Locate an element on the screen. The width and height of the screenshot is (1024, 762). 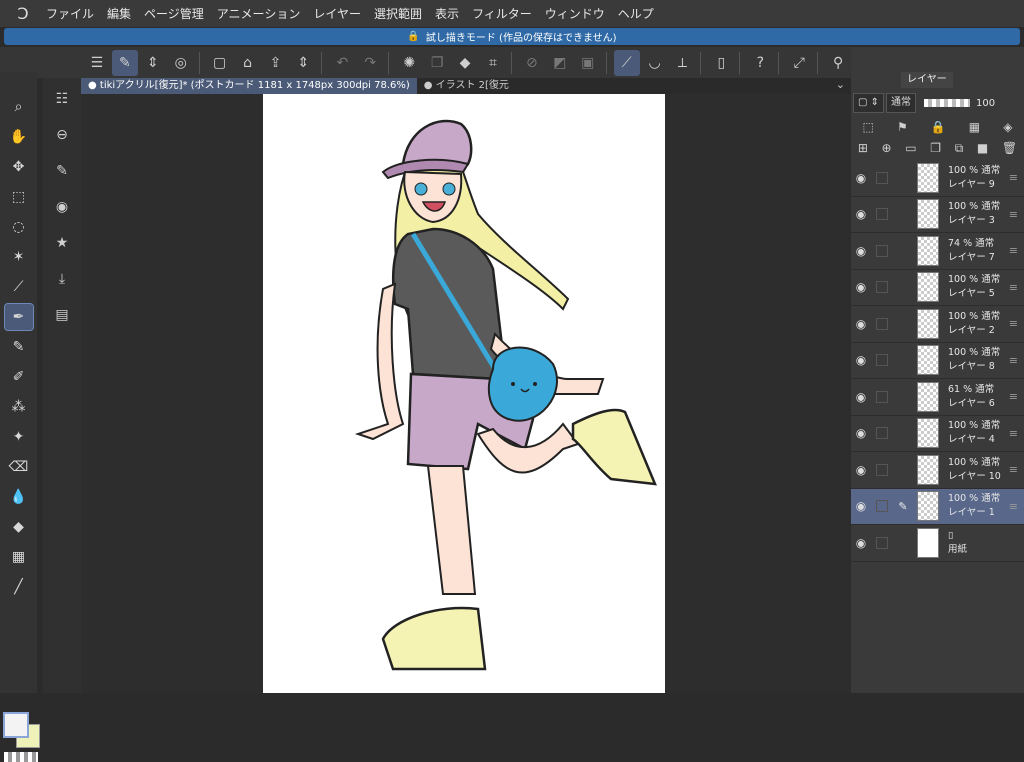
menu-page: ページ管理 is located at coordinates (174, 13).